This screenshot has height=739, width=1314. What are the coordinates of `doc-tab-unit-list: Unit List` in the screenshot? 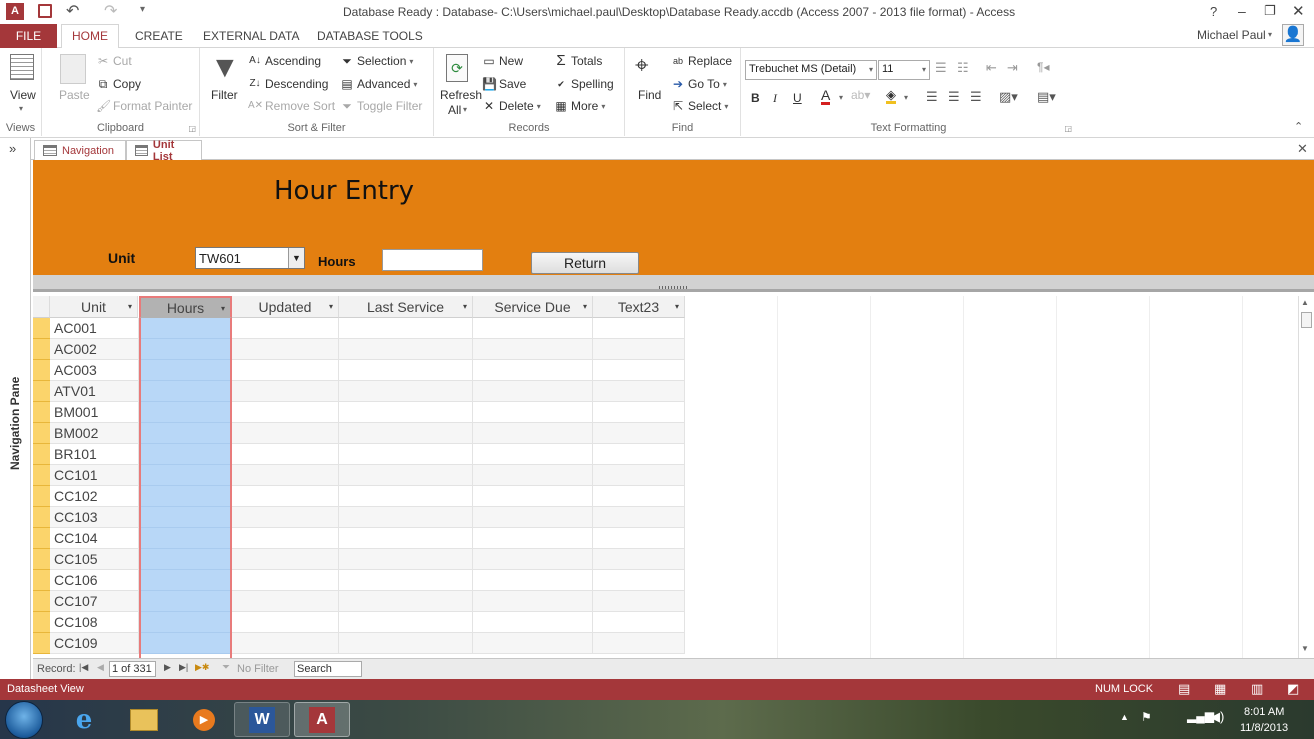 It's located at (164, 151).